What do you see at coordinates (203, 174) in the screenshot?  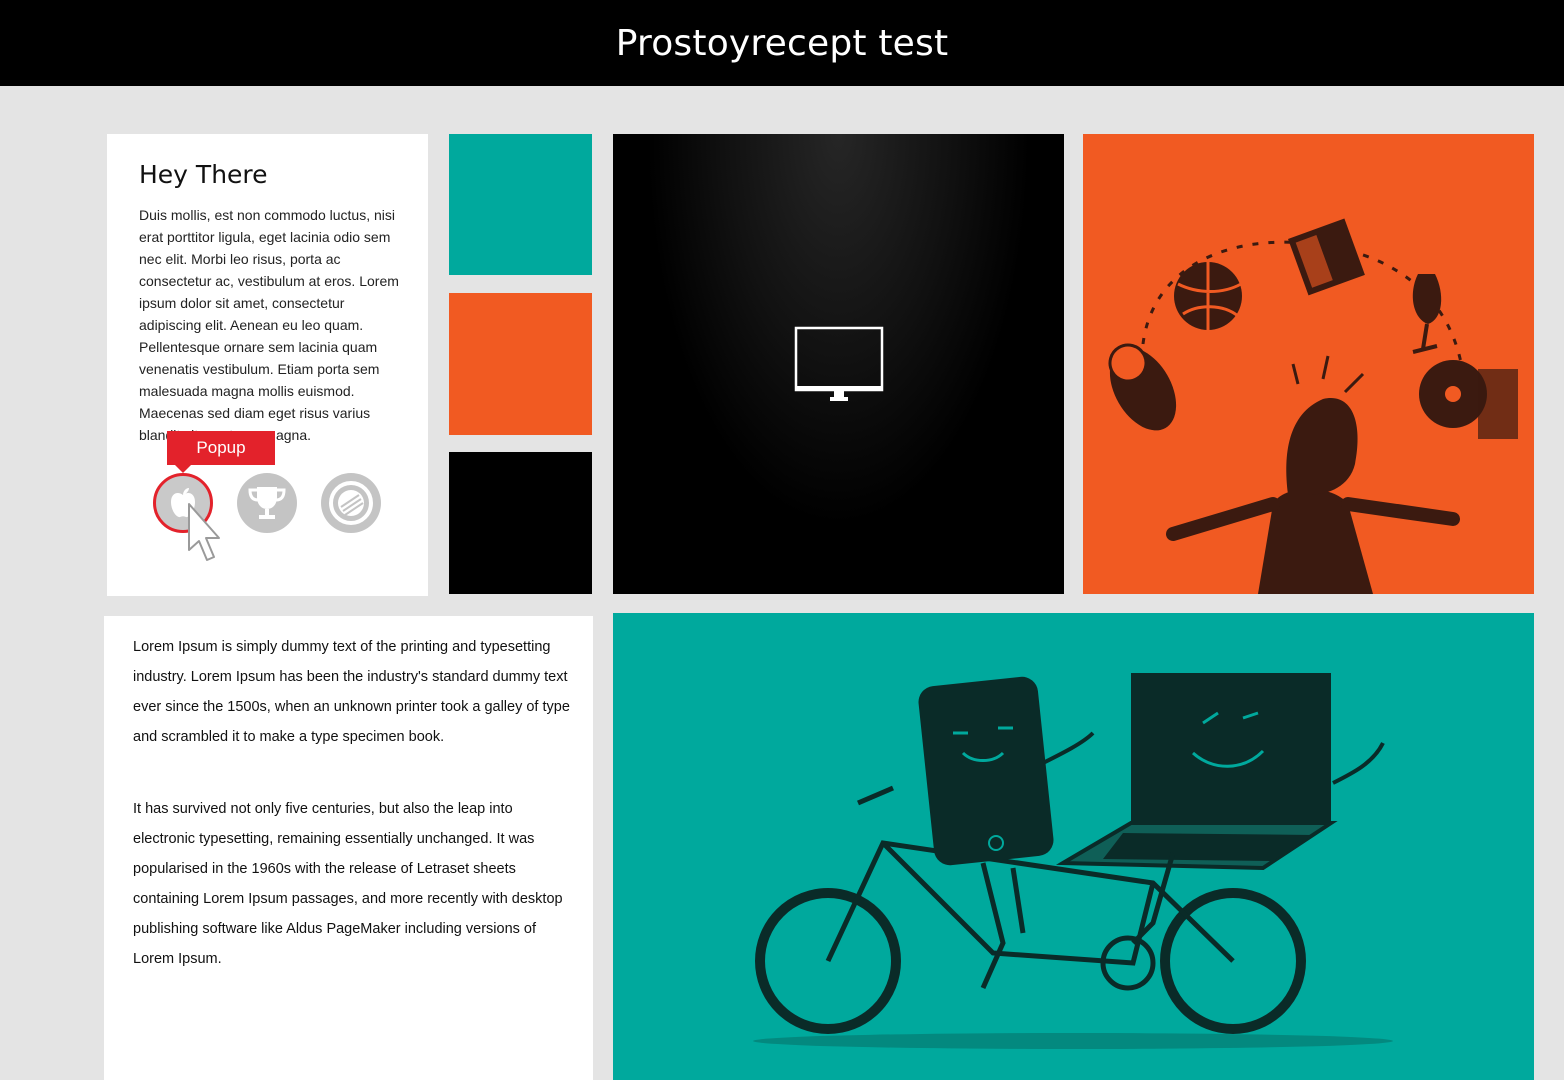 I see `intro-heading: Hey There` at bounding box center [203, 174].